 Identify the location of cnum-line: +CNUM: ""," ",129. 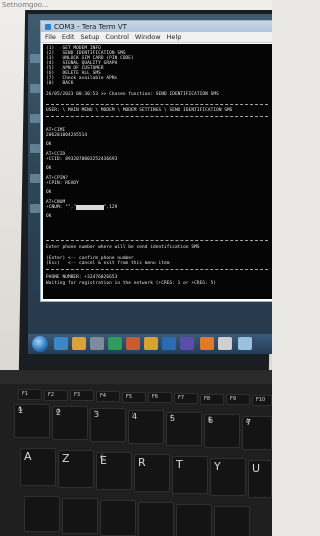
(81, 207).